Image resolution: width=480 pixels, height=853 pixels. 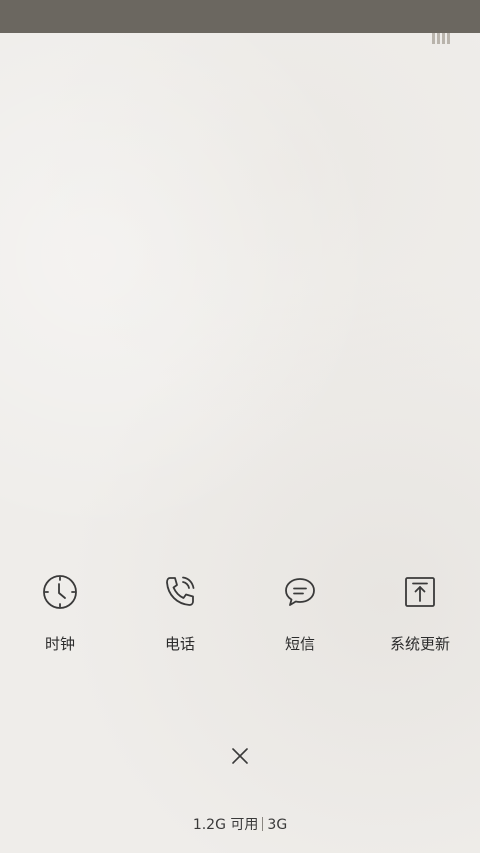 I want to click on divider, so click(x=263, y=824).